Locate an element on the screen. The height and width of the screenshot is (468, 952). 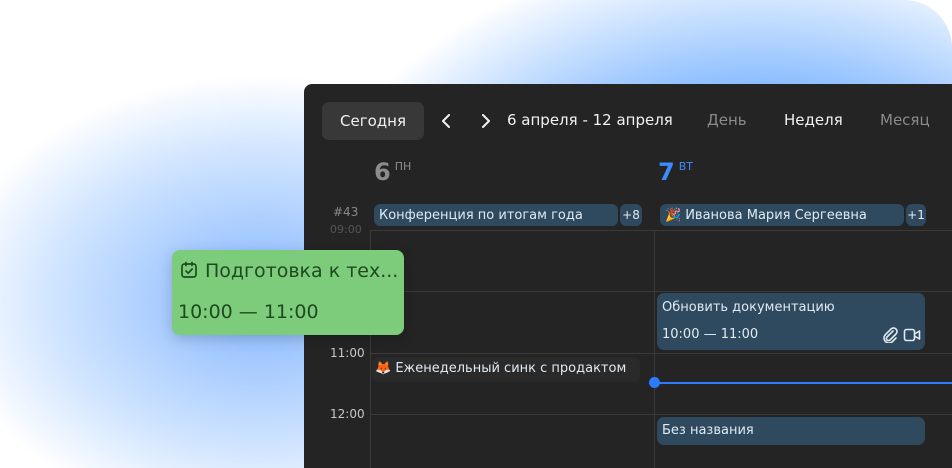
chevron-left-icon is located at coordinates (446, 121).